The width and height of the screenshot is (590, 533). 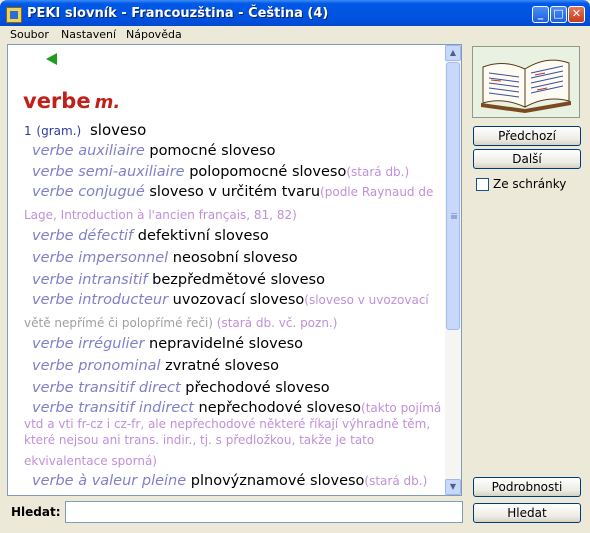 What do you see at coordinates (264, 512) in the screenshot?
I see `search-input` at bounding box center [264, 512].